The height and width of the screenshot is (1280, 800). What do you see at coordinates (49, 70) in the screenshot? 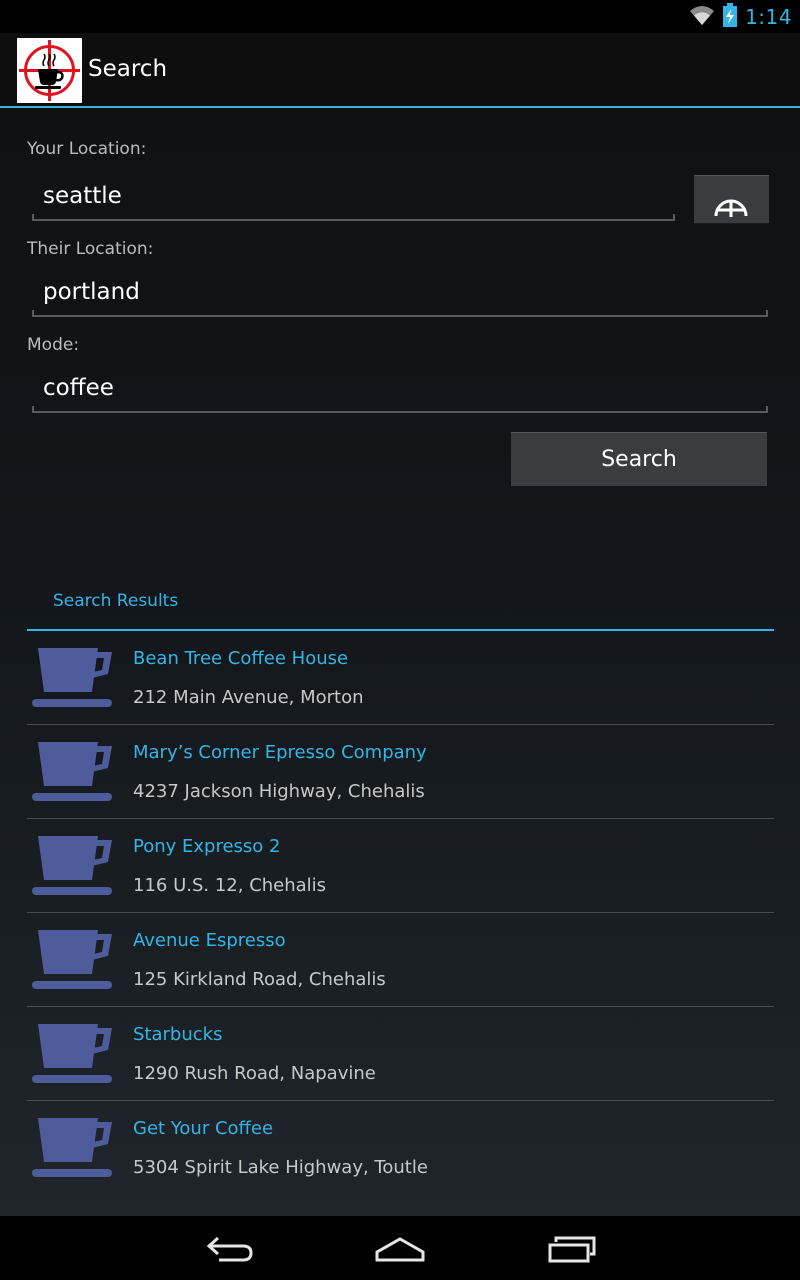
I see `coffee-crosshair-logo-icon` at bounding box center [49, 70].